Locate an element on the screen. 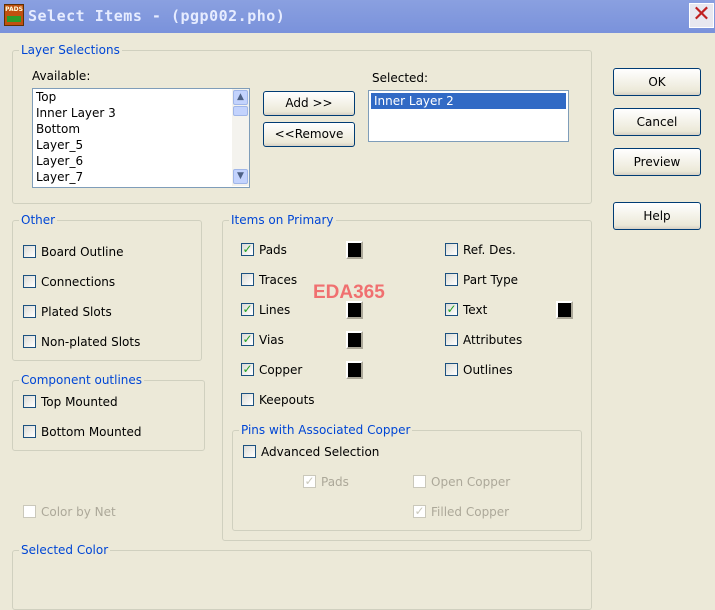 This screenshot has width=715, height=610. non-plated-slots-label: Non-plated Slots is located at coordinates (91, 342).